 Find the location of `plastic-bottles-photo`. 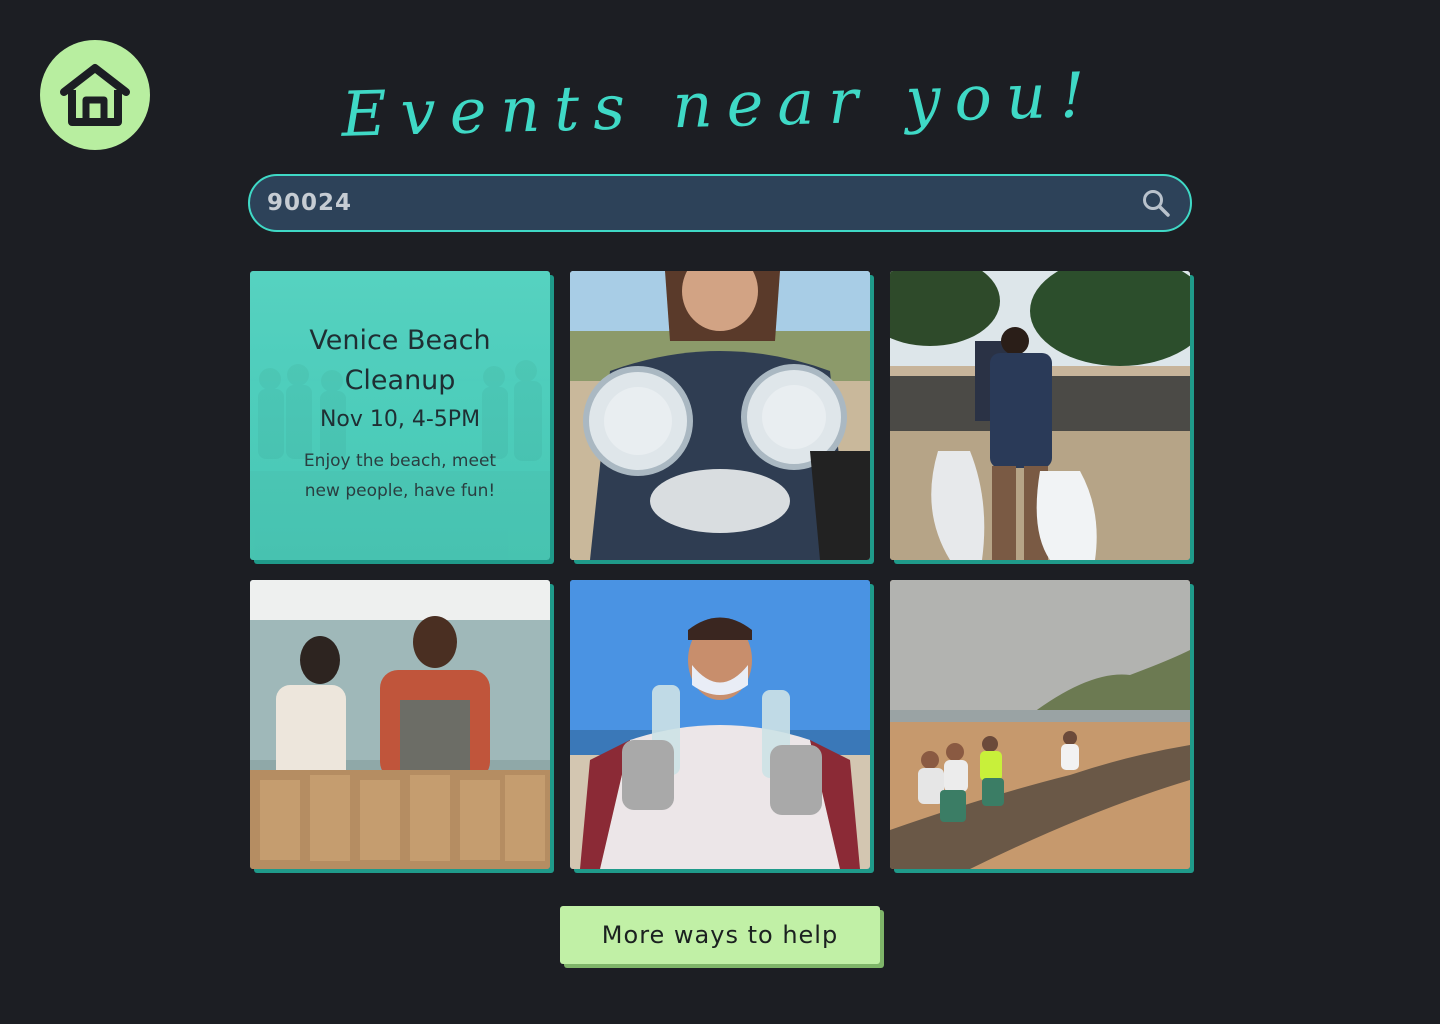

plastic-bottles-photo is located at coordinates (720, 724).